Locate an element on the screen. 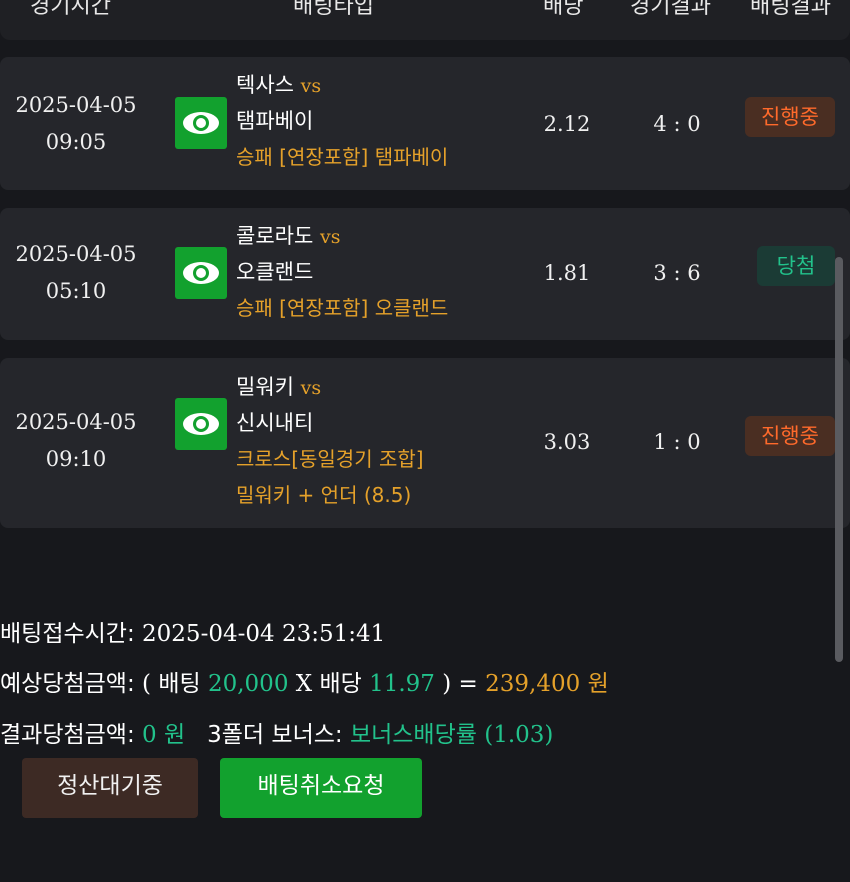 The height and width of the screenshot is (882, 850). home-team: 텍사스 is located at coordinates (265, 85).